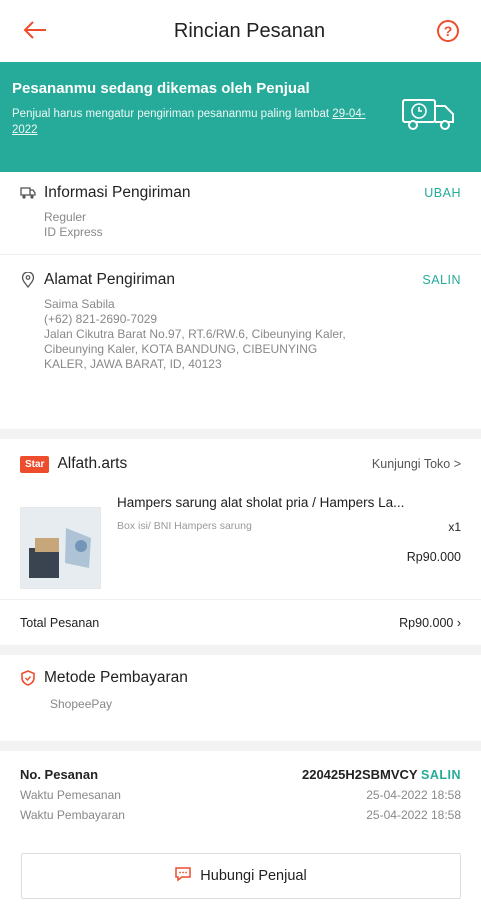  What do you see at coordinates (428, 114) in the screenshot?
I see `truck-clock-icon` at bounding box center [428, 114].